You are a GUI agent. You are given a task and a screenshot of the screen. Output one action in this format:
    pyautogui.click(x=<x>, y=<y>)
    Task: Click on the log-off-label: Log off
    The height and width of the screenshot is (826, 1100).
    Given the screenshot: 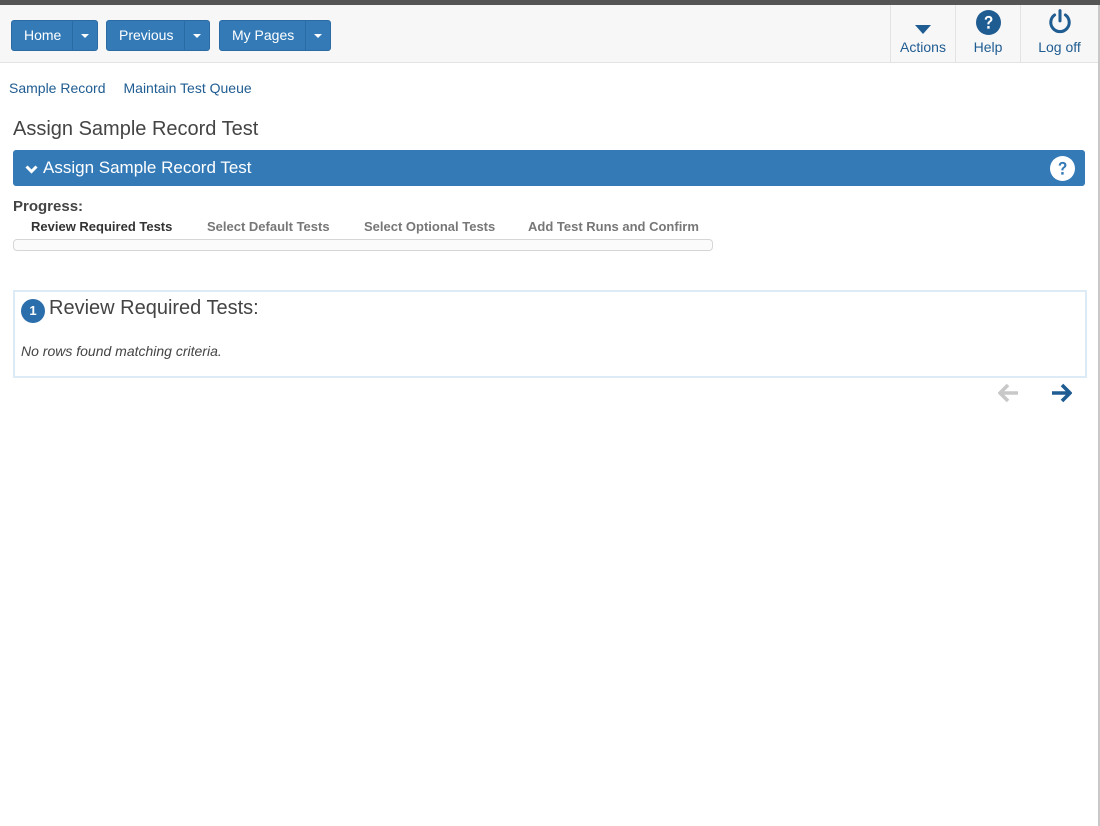 What is the action you would take?
    pyautogui.click(x=1059, y=47)
    